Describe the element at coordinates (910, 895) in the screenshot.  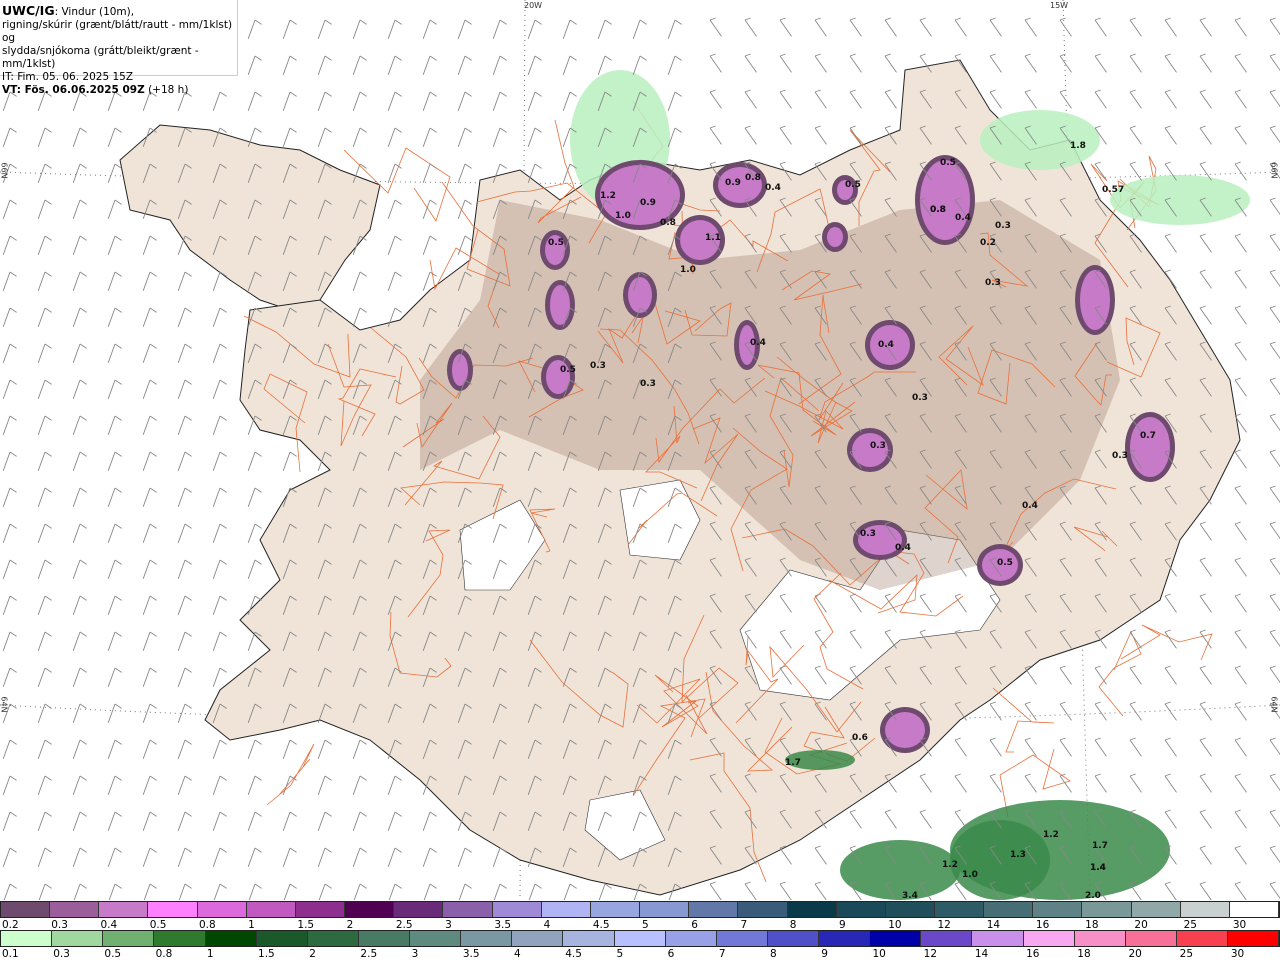
I see `precip-value-label: 3.4` at that location.